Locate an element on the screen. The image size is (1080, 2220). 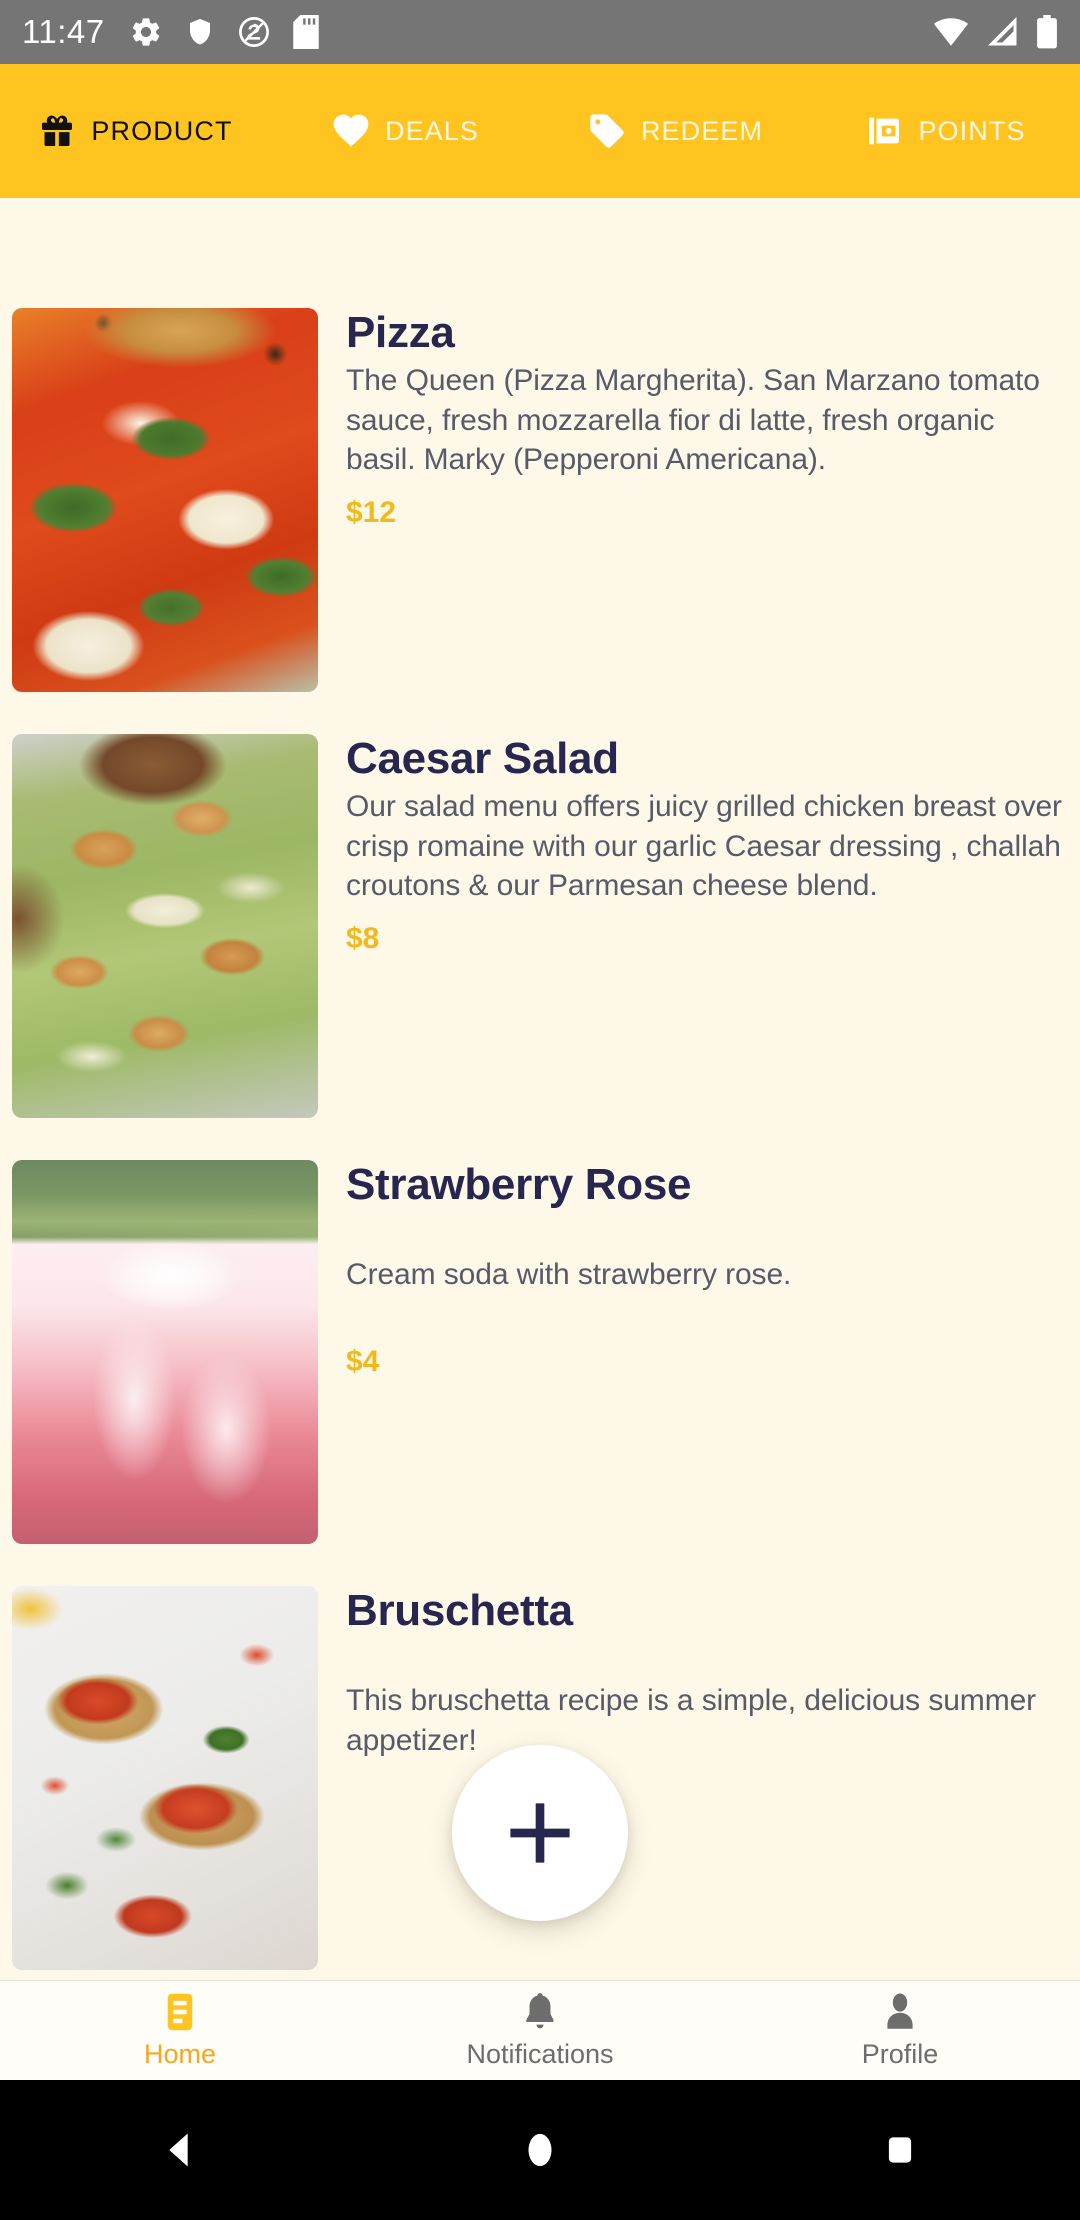
circle-icon is located at coordinates (540, 2150).